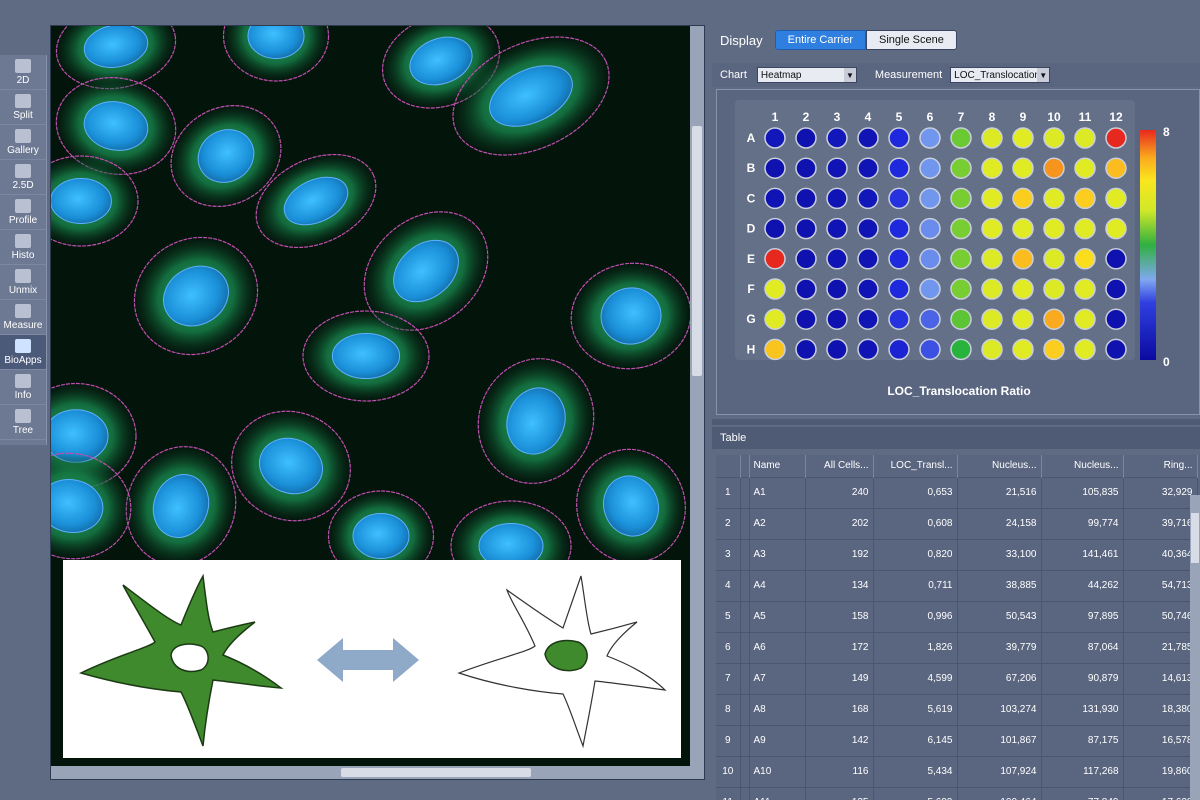 This screenshot has width=1200, height=800. What do you see at coordinates (837, 138) in the screenshot?
I see `well-A3` at bounding box center [837, 138].